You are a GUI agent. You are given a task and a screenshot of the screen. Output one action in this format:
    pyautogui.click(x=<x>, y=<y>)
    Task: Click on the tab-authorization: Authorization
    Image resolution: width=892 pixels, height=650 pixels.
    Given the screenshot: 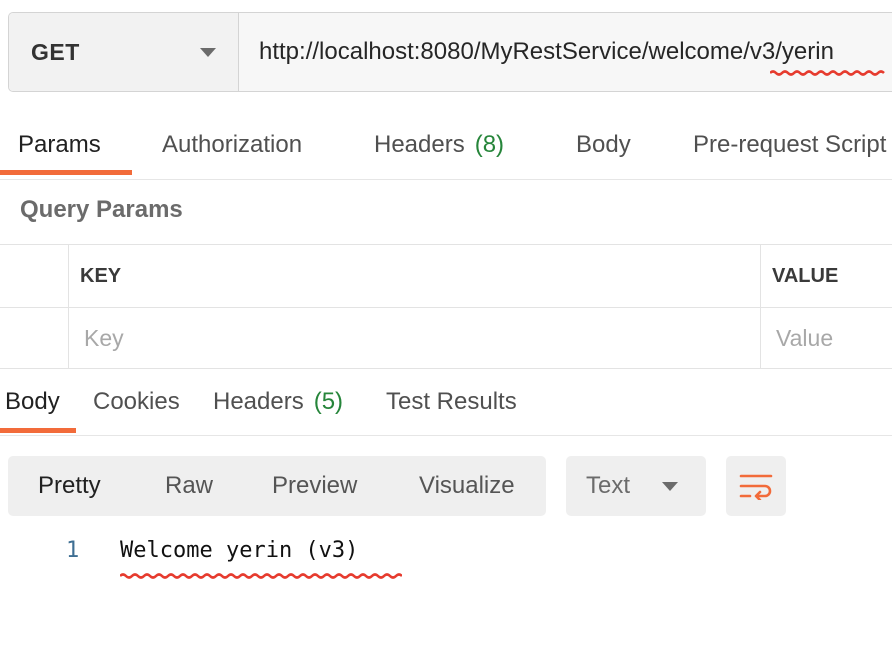 What is the action you would take?
    pyautogui.click(x=232, y=145)
    